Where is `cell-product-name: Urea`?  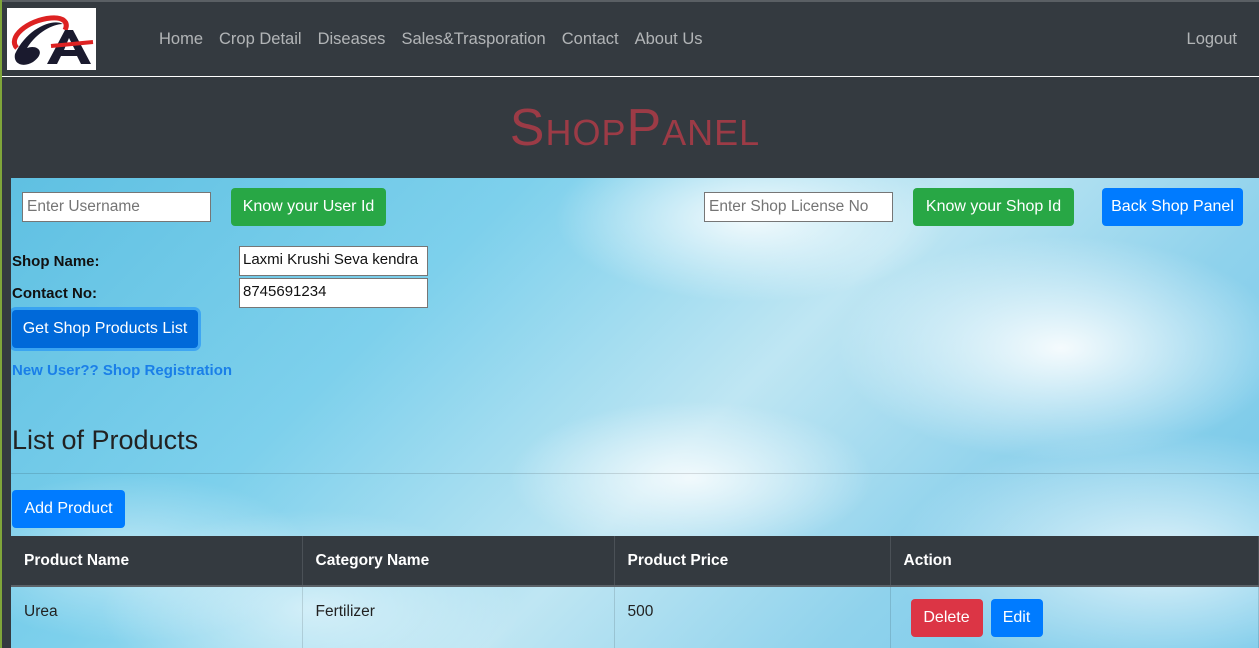 cell-product-name: Urea is located at coordinates (157, 617).